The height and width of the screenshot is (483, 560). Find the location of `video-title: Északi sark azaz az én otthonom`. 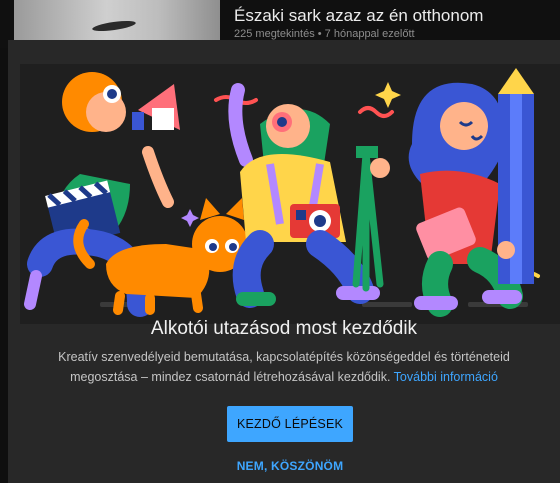

video-title: Északi sark azaz az én otthonom is located at coordinates (358, 16).